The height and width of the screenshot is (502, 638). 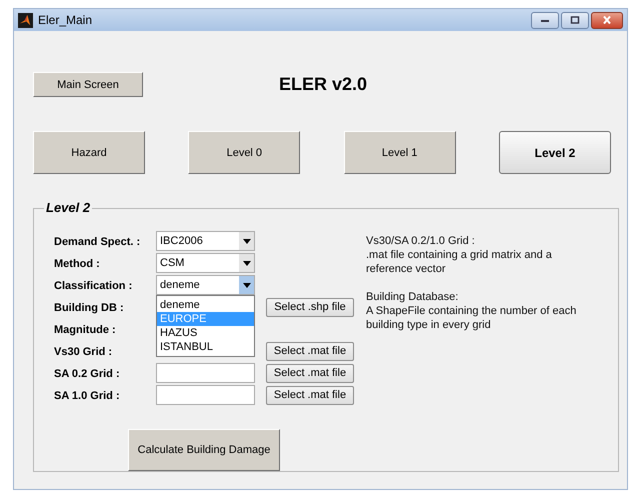 I want to click on maximize-icon, so click(x=575, y=20).